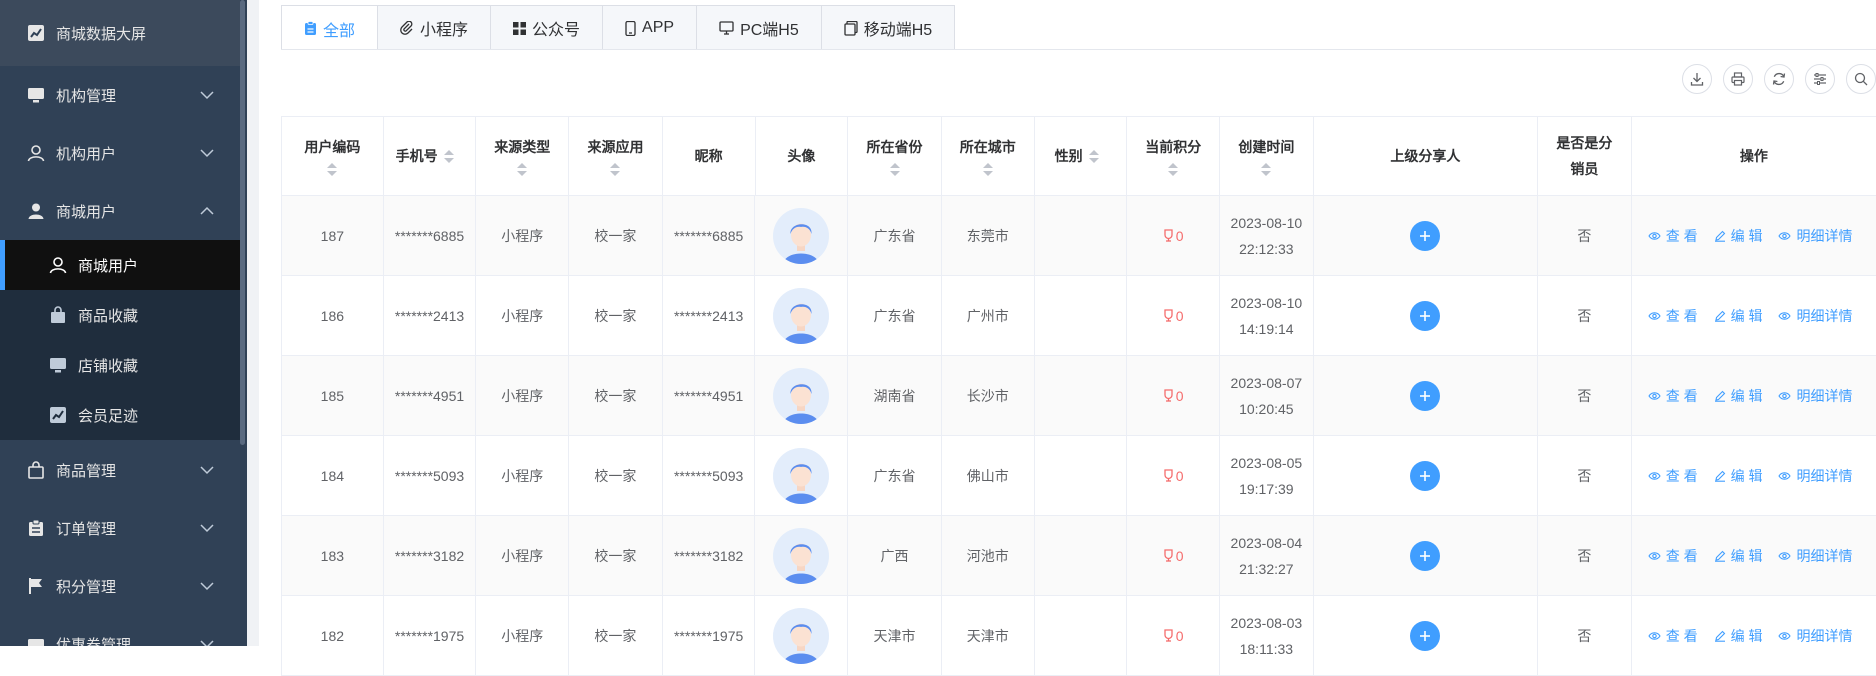  What do you see at coordinates (1697, 79) in the screenshot?
I see `export-button` at bounding box center [1697, 79].